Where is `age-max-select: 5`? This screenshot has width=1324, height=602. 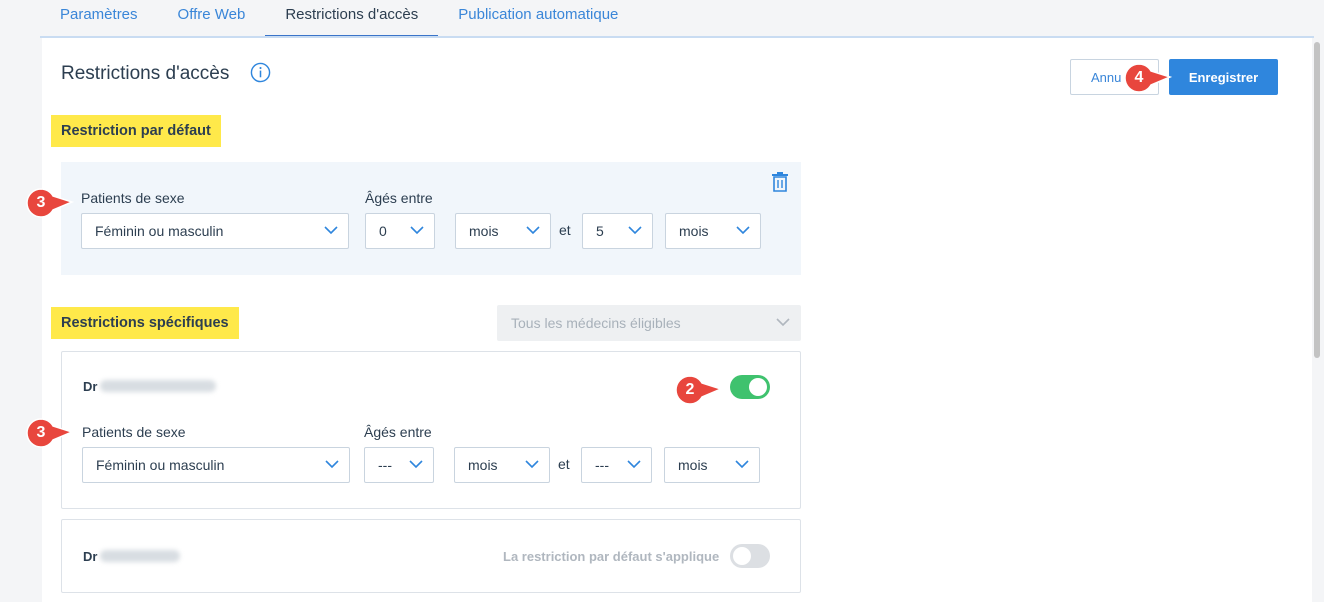
age-max-select: 5 is located at coordinates (617, 231).